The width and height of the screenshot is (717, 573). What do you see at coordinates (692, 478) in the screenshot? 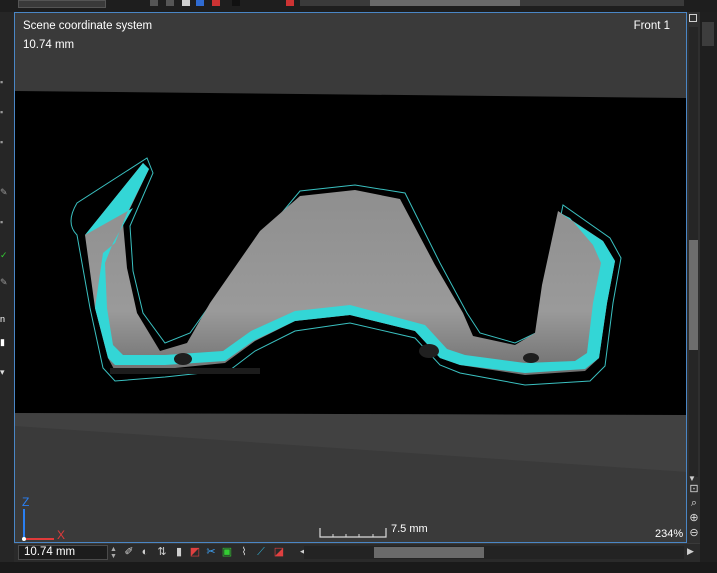
I see `scroll-down-icon: ▼` at bounding box center [692, 478].